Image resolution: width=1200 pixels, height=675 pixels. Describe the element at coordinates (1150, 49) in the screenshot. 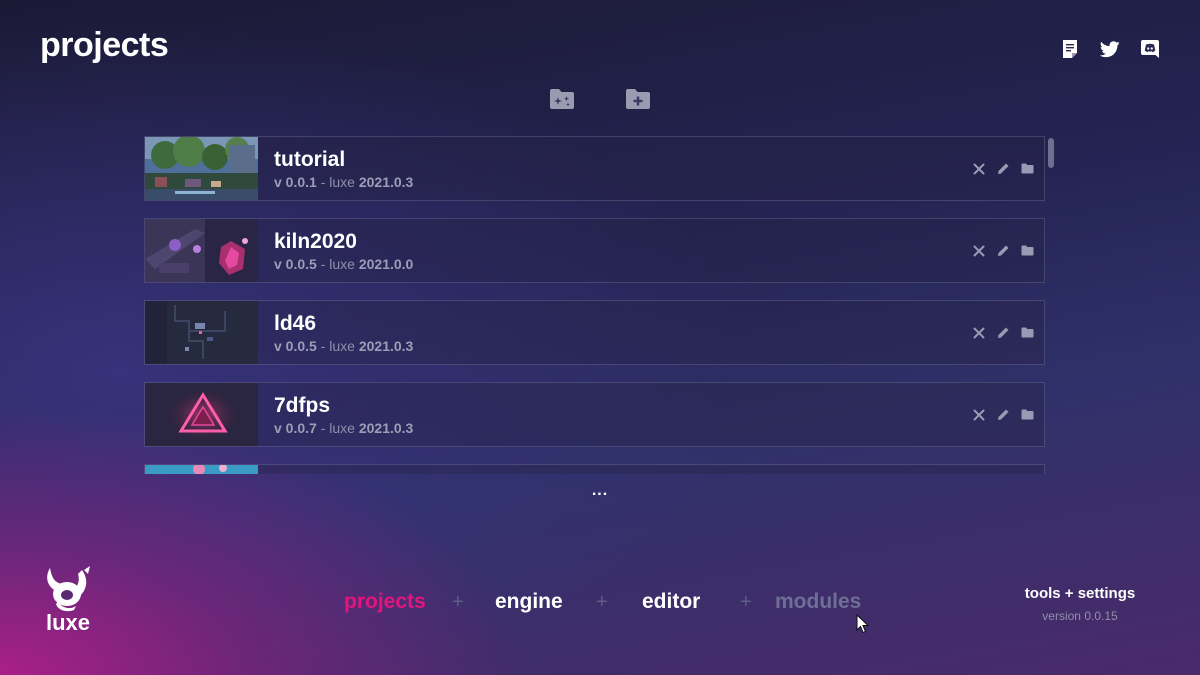

I see `discord-icon` at that location.